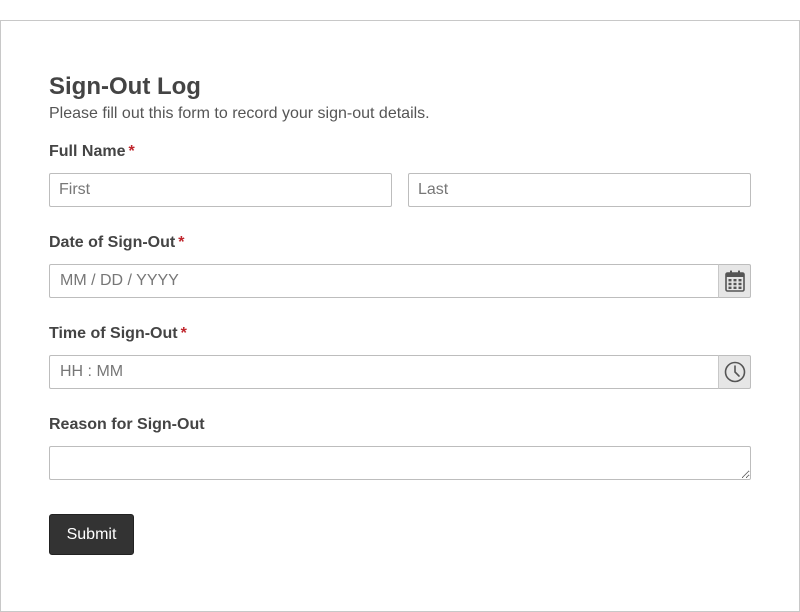 The height and width of the screenshot is (612, 800). What do you see at coordinates (384, 372) in the screenshot?
I see `time-input` at bounding box center [384, 372].